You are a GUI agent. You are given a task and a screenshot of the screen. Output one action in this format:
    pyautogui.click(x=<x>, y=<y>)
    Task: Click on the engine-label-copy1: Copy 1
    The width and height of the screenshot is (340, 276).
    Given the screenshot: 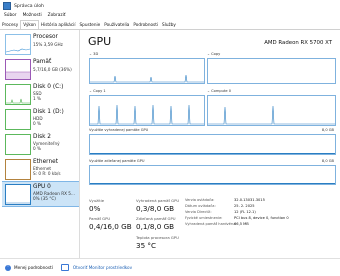 What is the action you would take?
    pyautogui.click(x=99, y=91)
    